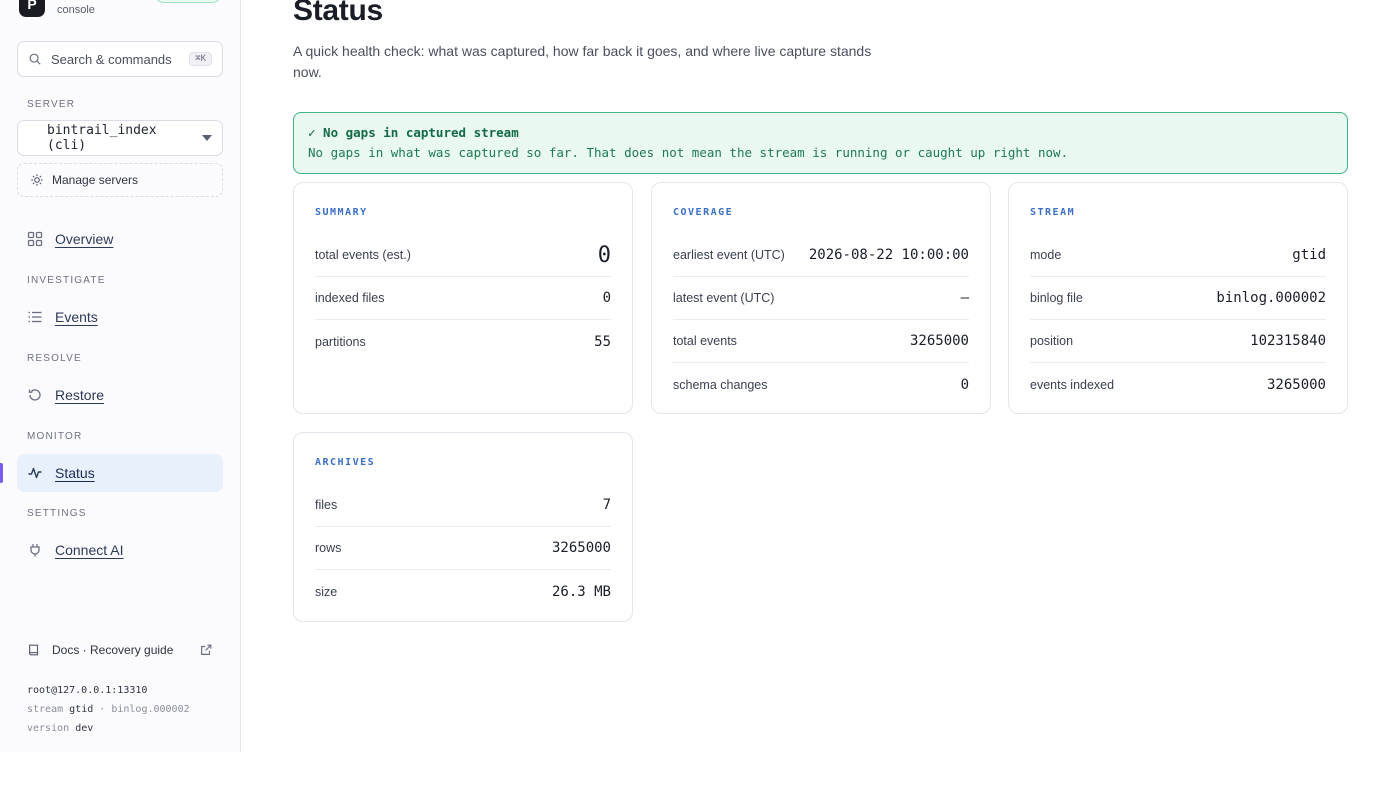  I want to click on book-icon, so click(34, 650).